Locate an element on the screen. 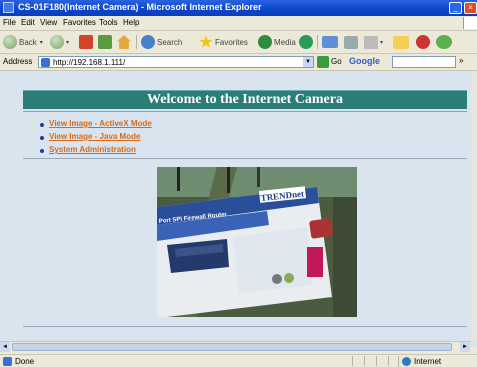 The height and width of the screenshot is (367, 477). status-bar: Done Internet is located at coordinates (238, 360).